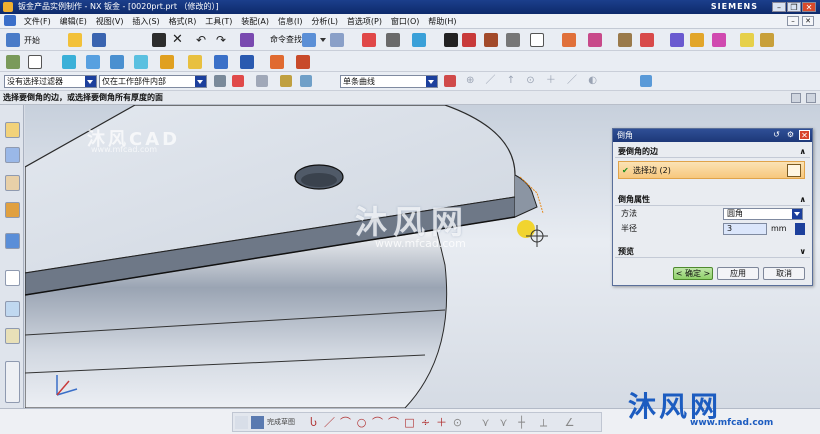  What do you see at coordinates (425, 422) in the screenshot?
I see `polygon-icon: ∻` at bounding box center [425, 422].